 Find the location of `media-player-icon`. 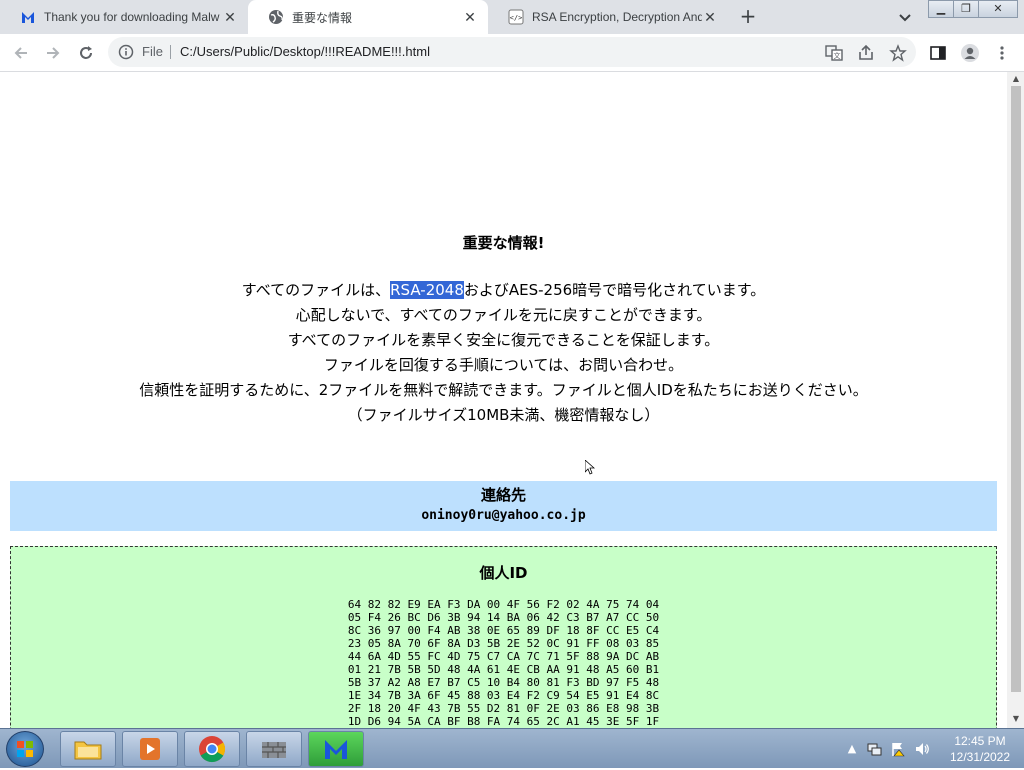

media-player-icon is located at coordinates (150, 749).